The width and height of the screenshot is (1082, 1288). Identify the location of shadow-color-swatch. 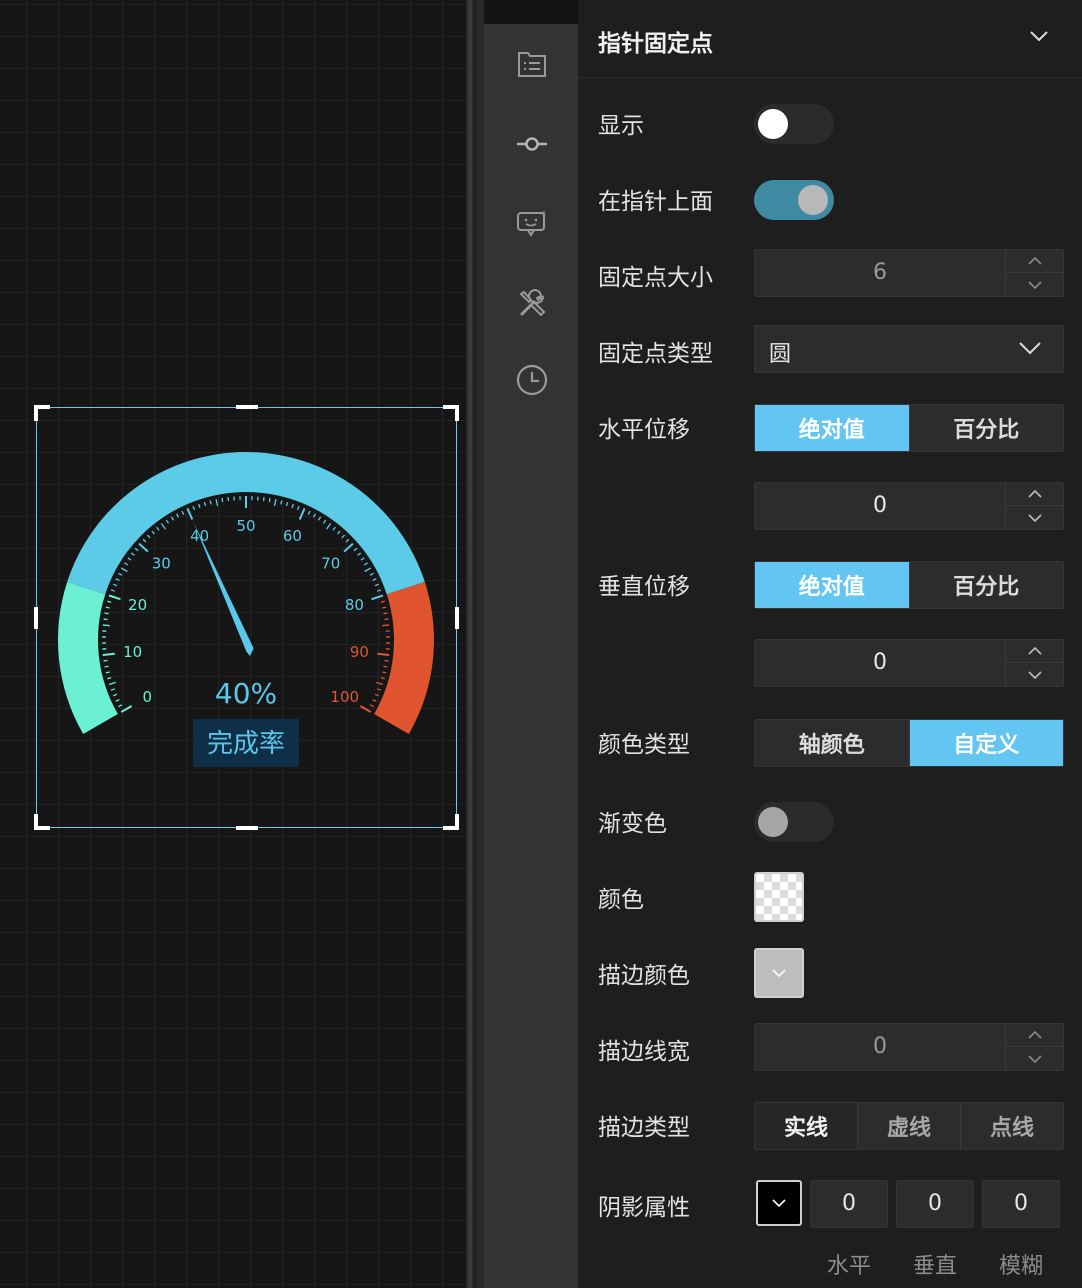
(779, 1203).